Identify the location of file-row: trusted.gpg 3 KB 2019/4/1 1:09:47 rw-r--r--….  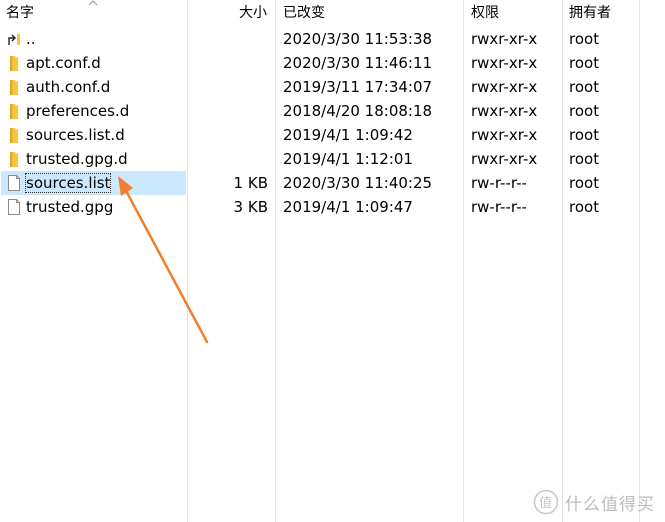
(332, 207).